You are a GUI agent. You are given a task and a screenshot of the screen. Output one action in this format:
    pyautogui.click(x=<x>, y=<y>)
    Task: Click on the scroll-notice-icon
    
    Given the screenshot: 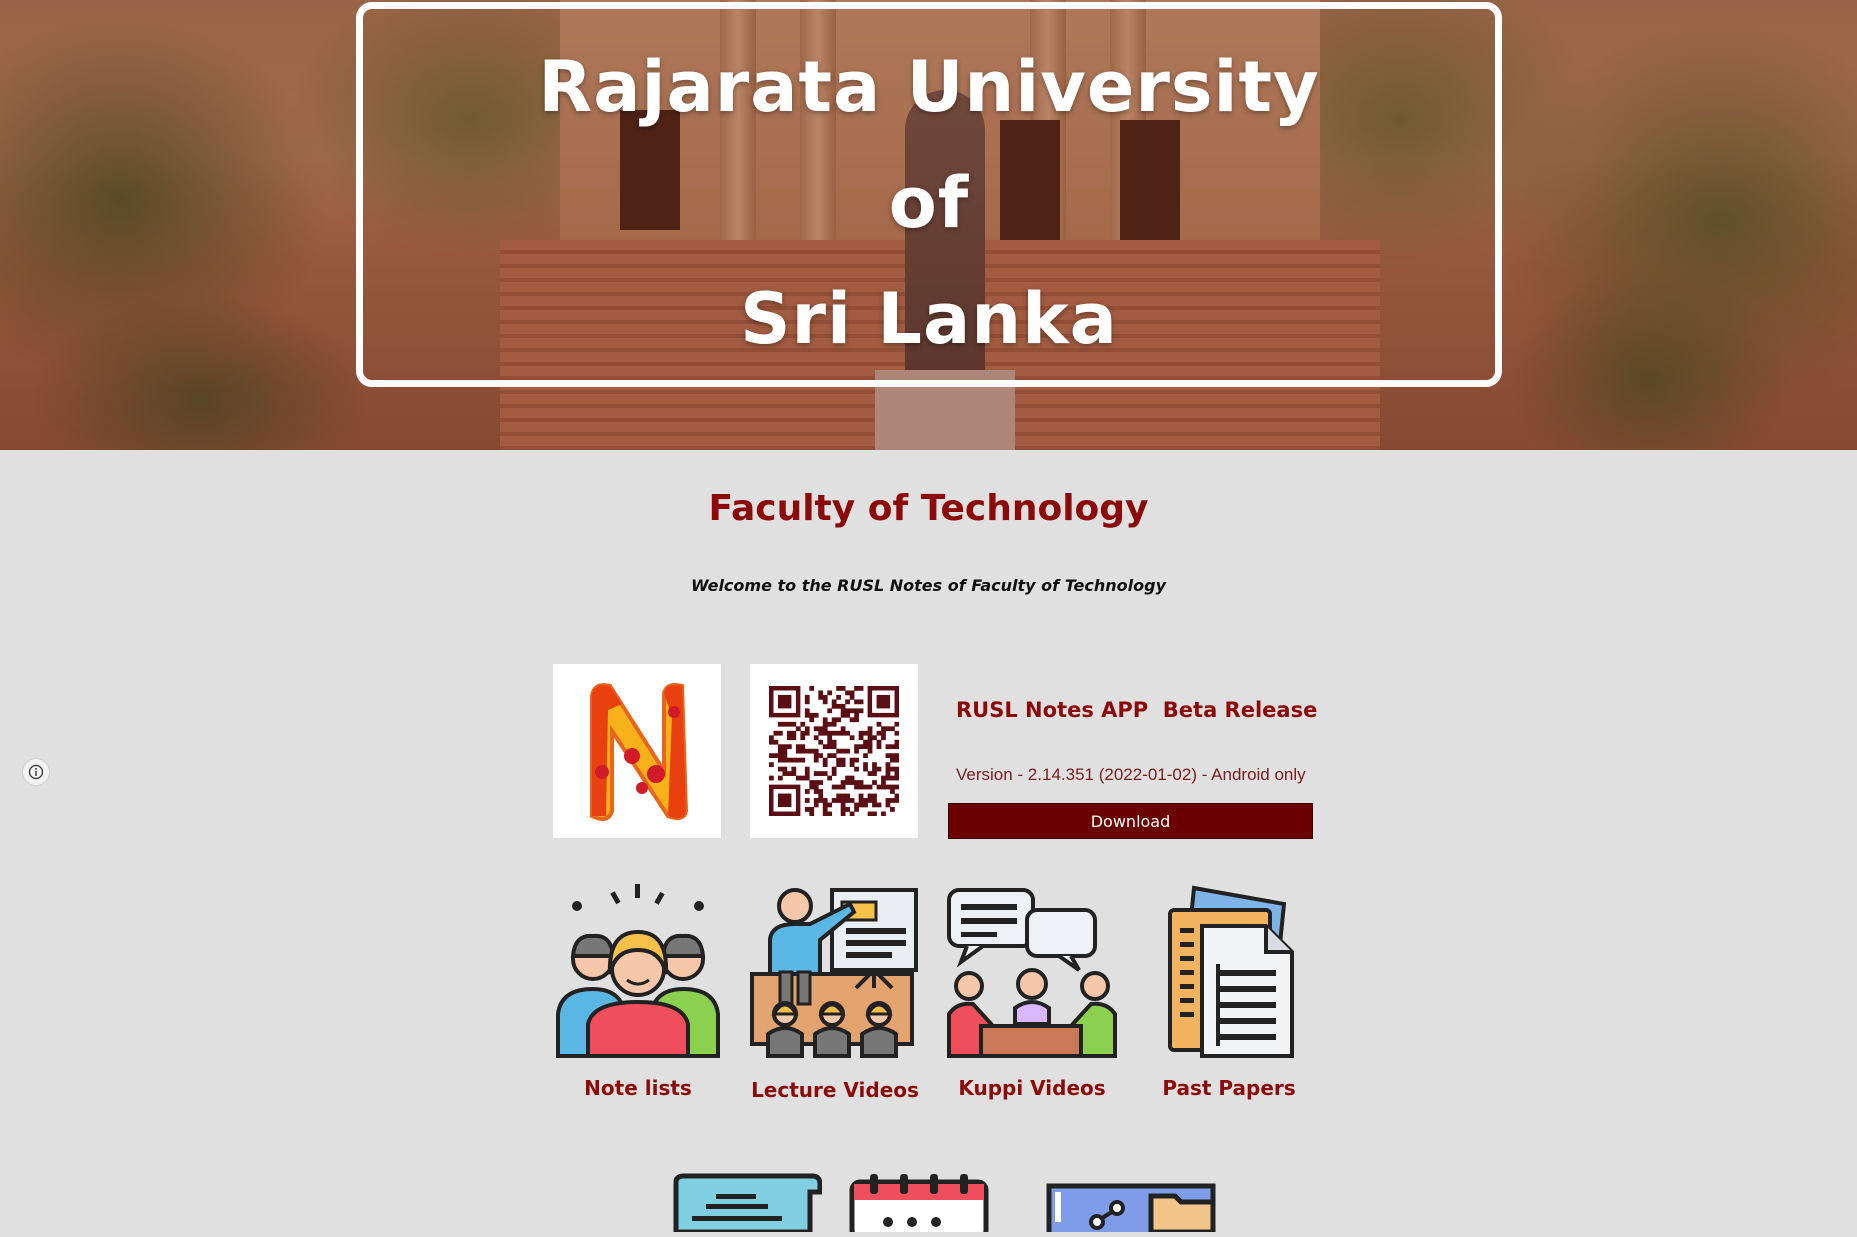 What is the action you would take?
    pyautogui.click(x=748, y=1204)
    